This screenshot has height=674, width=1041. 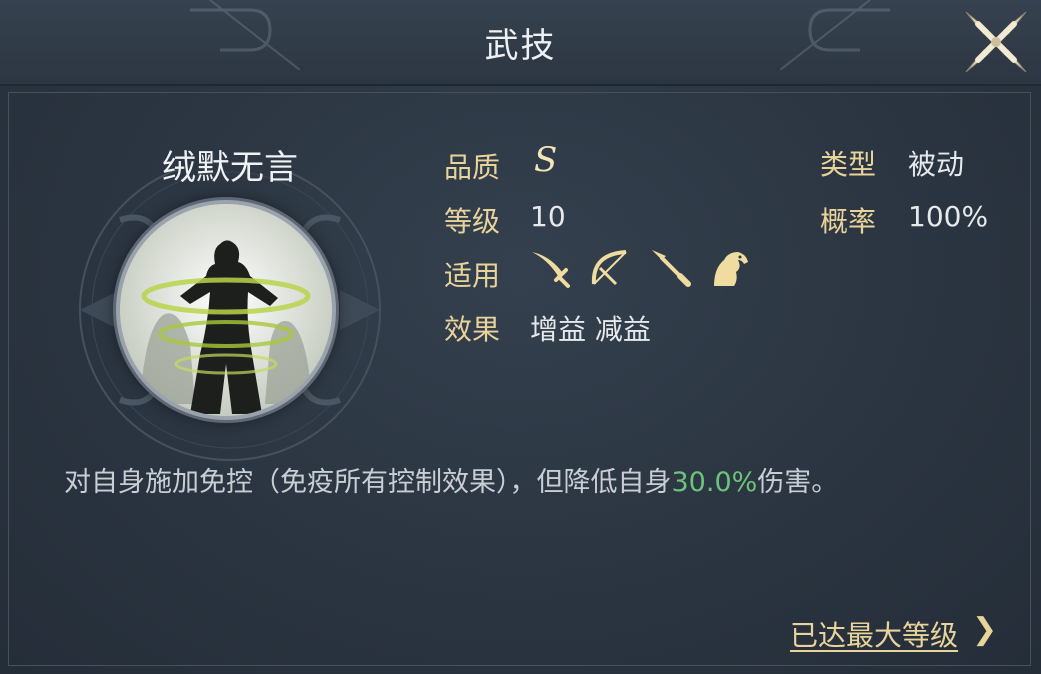 I want to click on silhouette-swirl-icon, so click(x=226, y=310).